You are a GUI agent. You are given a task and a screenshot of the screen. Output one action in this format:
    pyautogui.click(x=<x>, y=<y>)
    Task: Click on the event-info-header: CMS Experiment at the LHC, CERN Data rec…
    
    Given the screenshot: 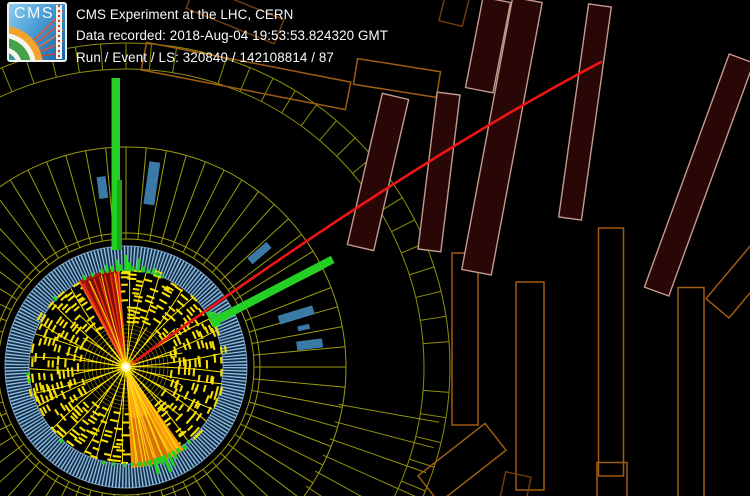 What is the action you would take?
    pyautogui.click(x=232, y=36)
    